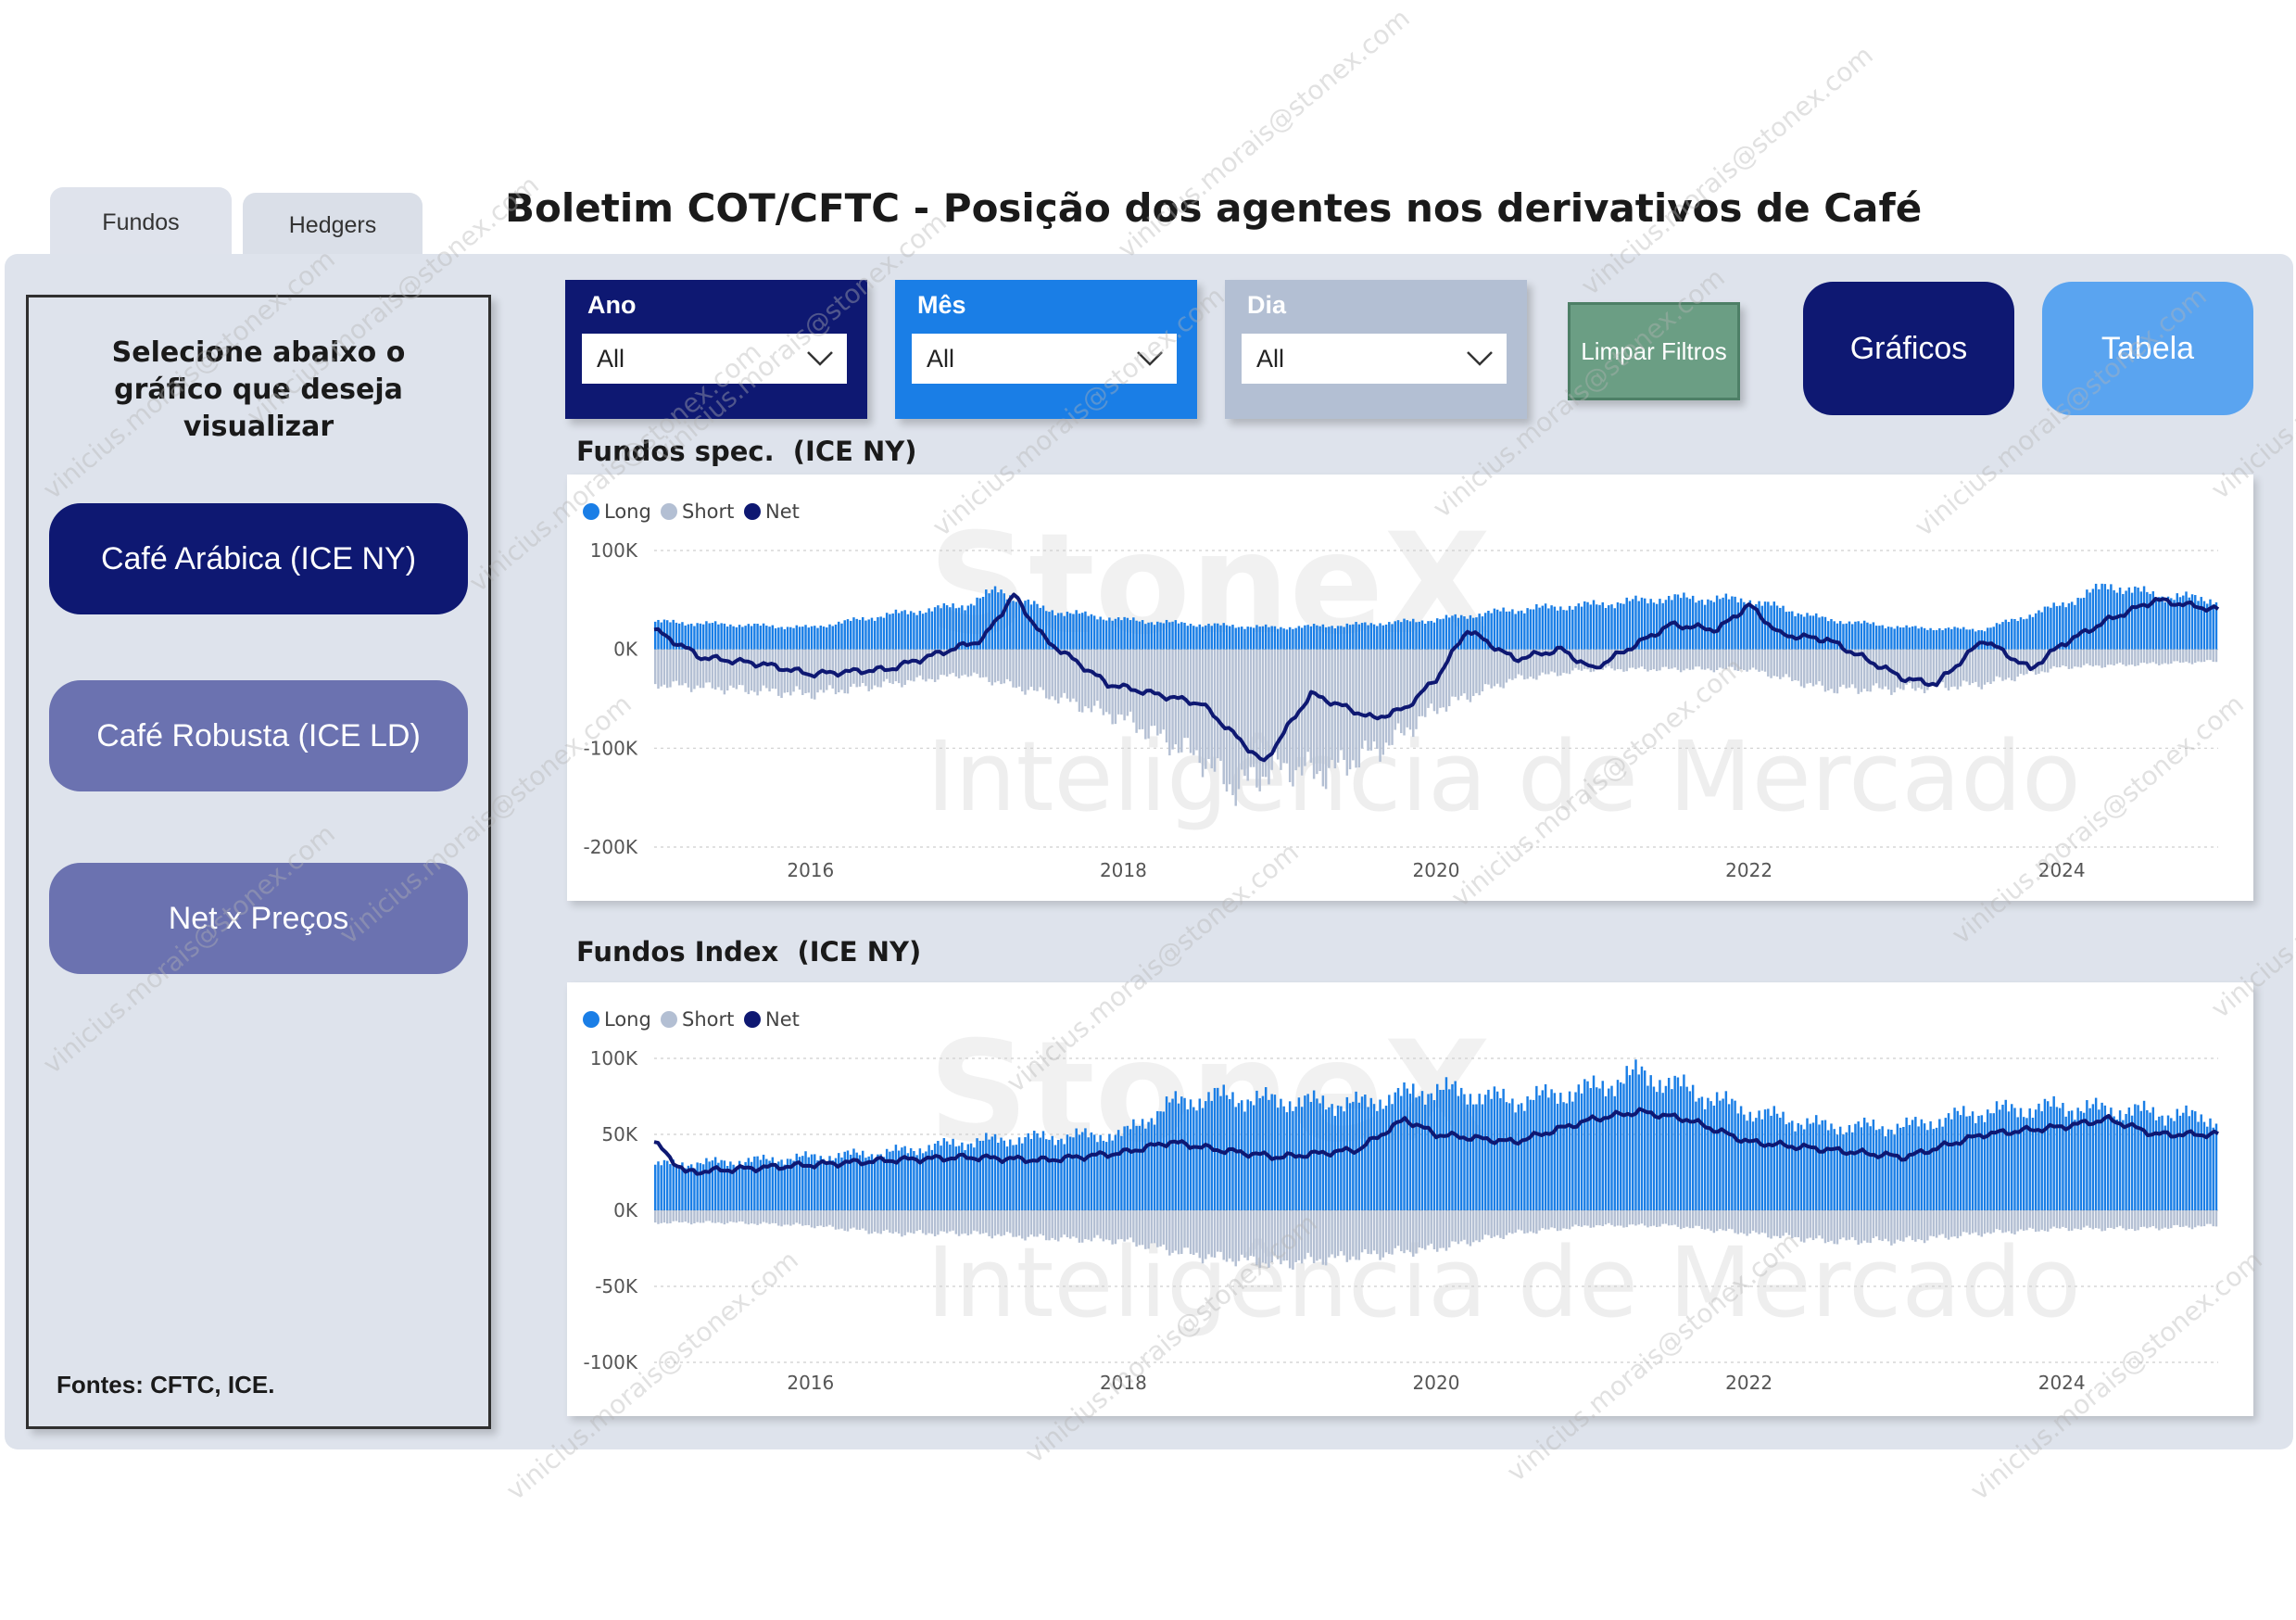 Image resolution: width=2296 pixels, height=1620 pixels. Describe the element at coordinates (2147, 349) in the screenshot. I see `tabela-button: Tabela` at that location.